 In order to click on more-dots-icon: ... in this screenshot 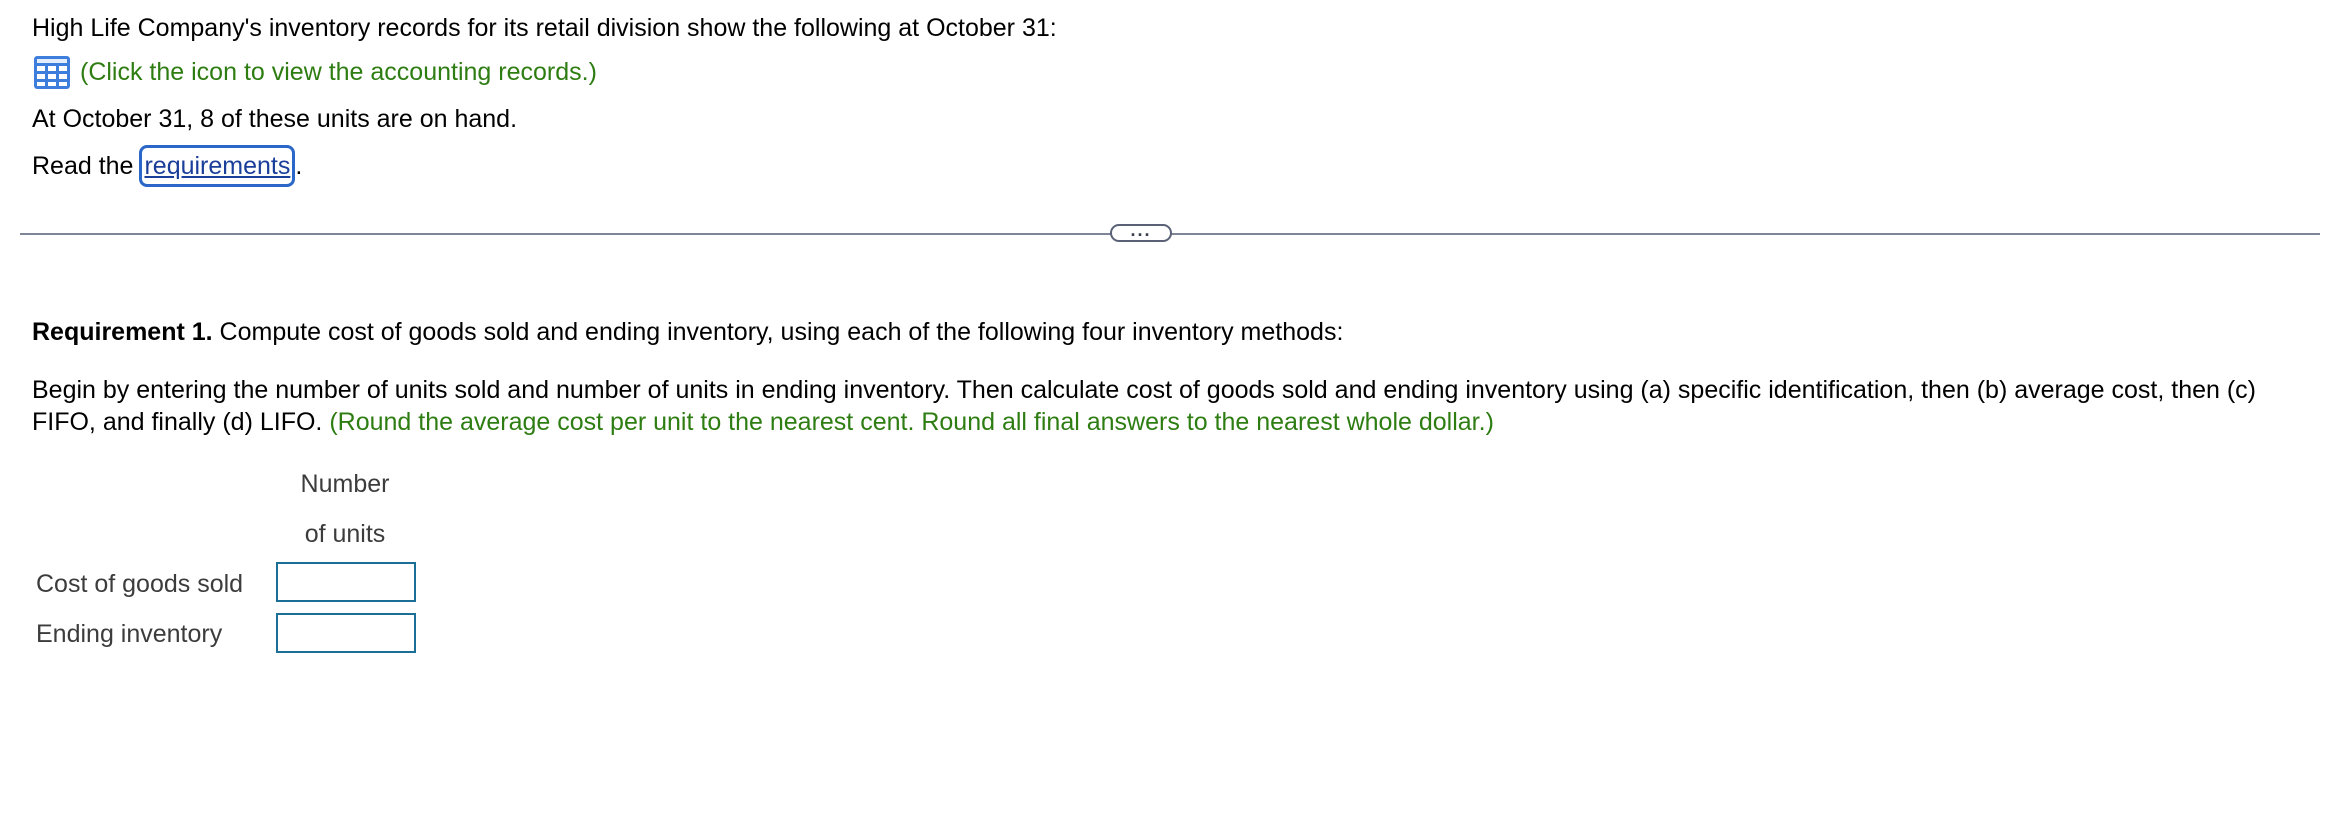, I will do `click(1141, 230)`.